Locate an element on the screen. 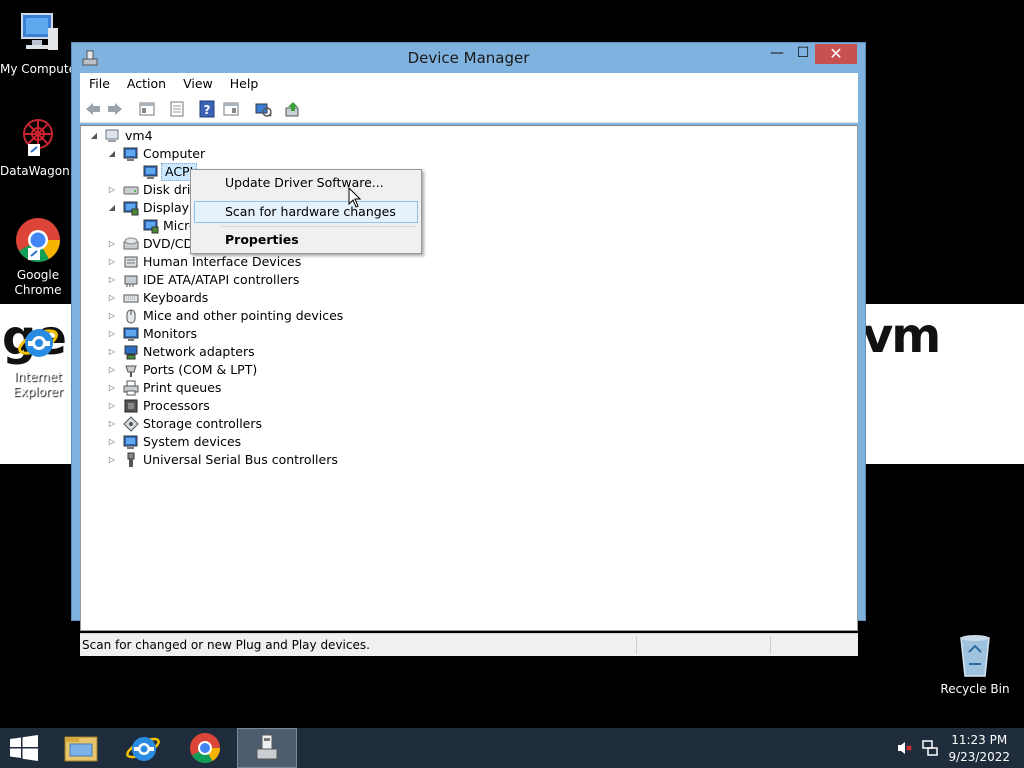 The image size is (1024, 768). scan-hardware-icon is located at coordinates (263, 109).